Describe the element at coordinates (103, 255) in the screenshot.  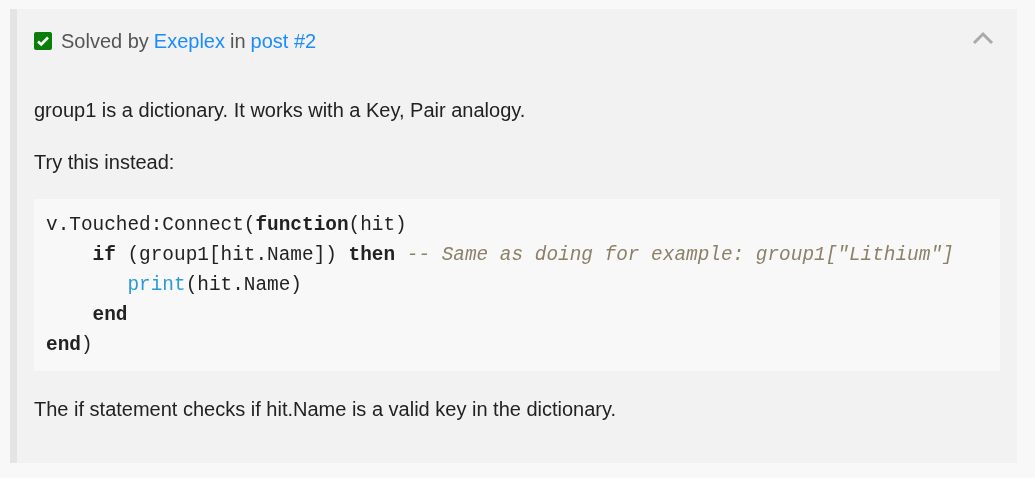
I see `code-keyword: if` at that location.